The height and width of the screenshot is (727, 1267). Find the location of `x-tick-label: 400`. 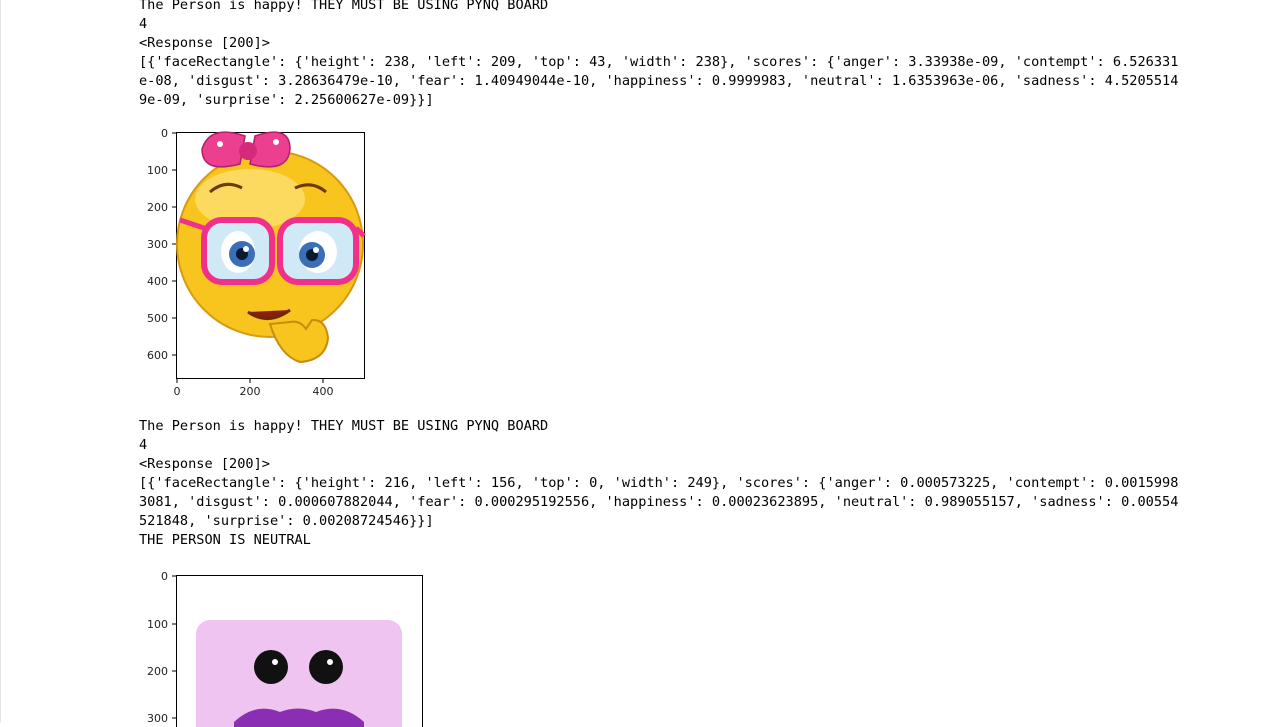

x-tick-label: 400 is located at coordinates (323, 391).